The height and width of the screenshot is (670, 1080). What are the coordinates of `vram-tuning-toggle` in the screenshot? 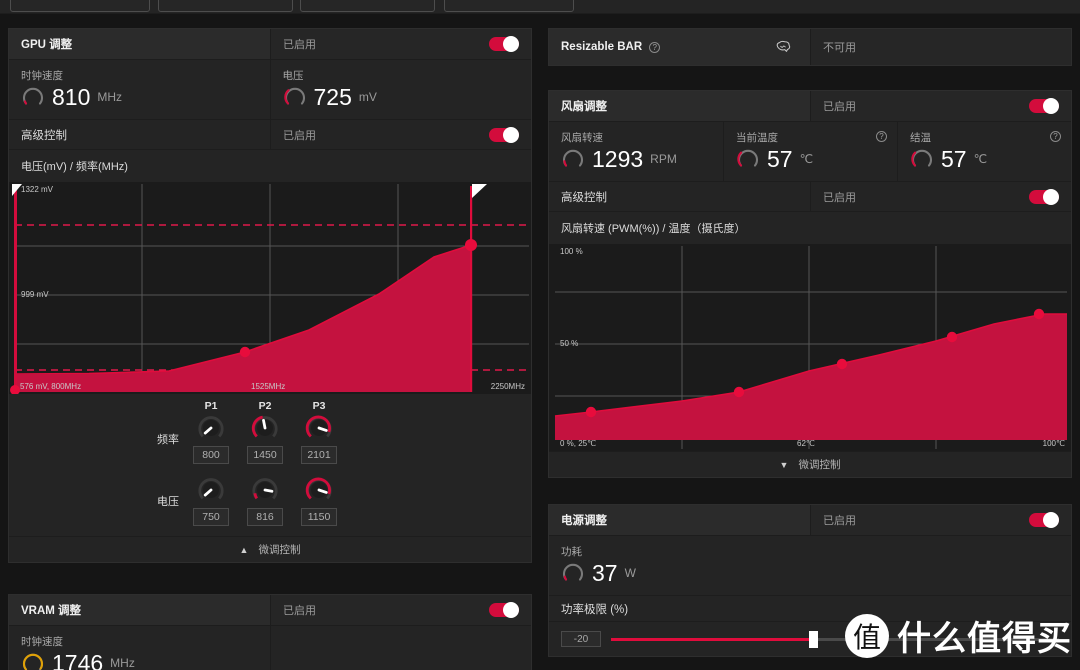 It's located at (504, 610).